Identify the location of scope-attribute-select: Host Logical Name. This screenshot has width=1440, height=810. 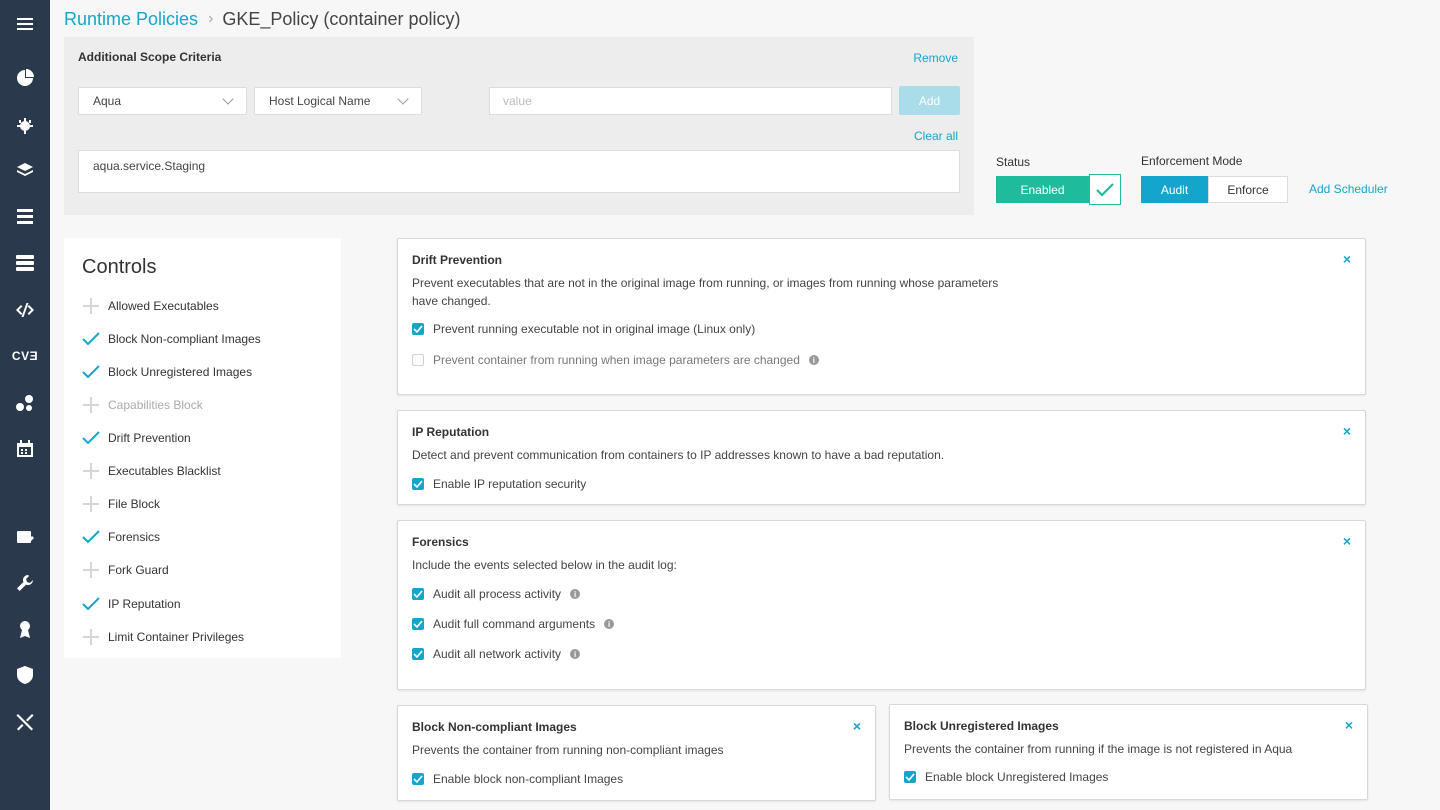
(338, 101).